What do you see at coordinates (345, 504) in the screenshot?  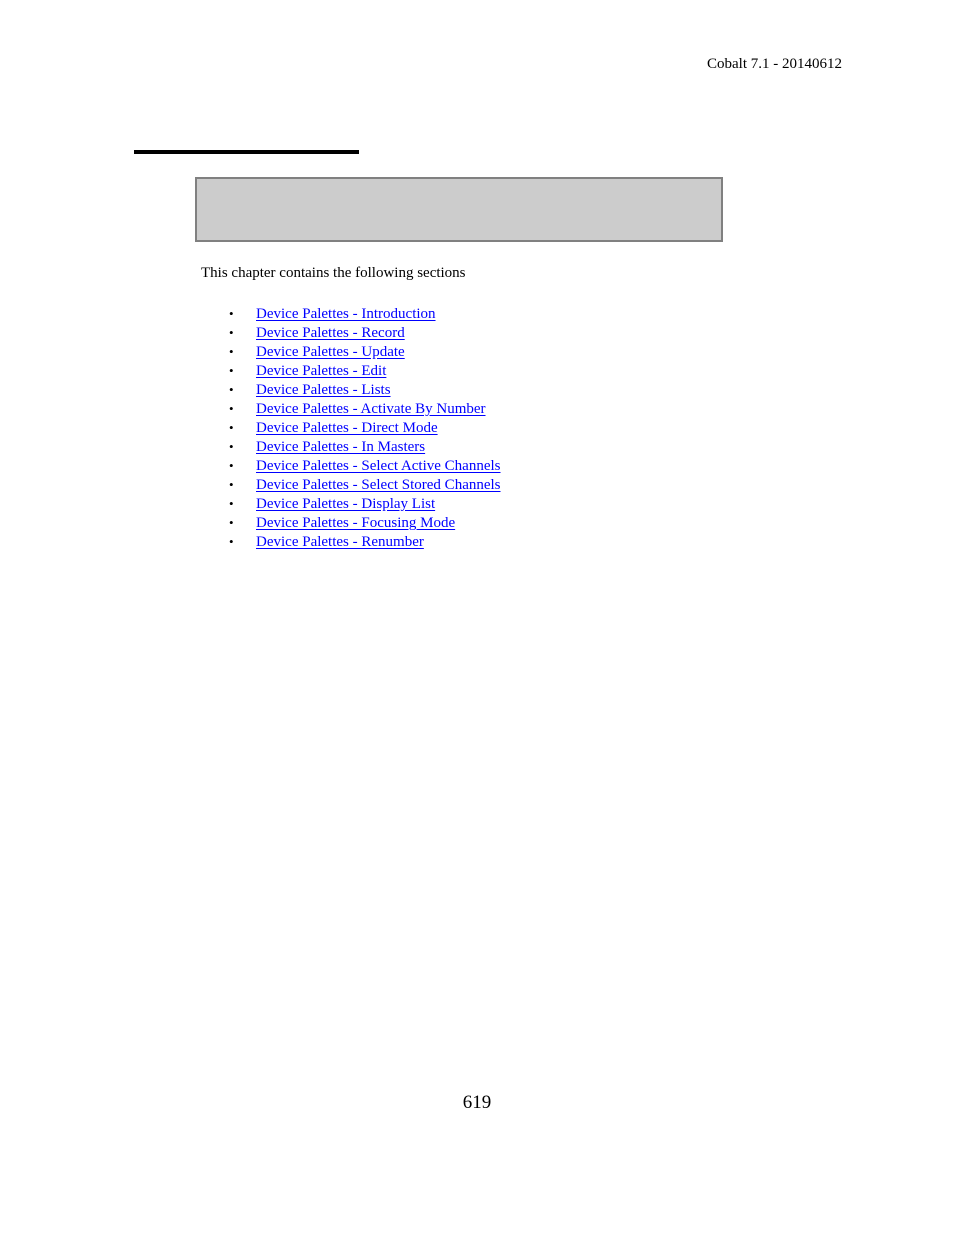 I see `section-link-display-list: Device Palettes - Display List` at bounding box center [345, 504].